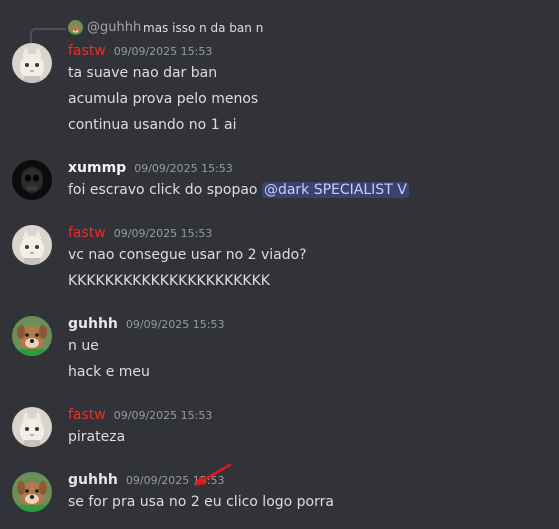 The image size is (559, 529). What do you see at coordinates (203, 28) in the screenshot?
I see `reply-text: mas isso n da ban n` at bounding box center [203, 28].